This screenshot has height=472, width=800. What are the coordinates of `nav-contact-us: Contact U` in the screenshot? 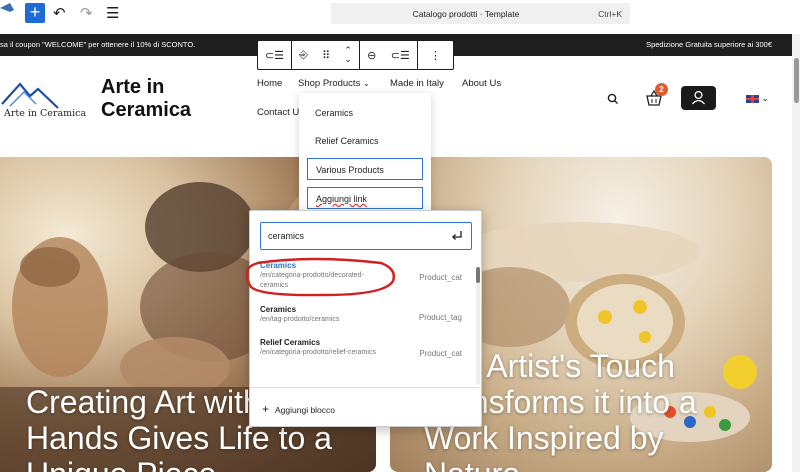 It's located at (278, 112).